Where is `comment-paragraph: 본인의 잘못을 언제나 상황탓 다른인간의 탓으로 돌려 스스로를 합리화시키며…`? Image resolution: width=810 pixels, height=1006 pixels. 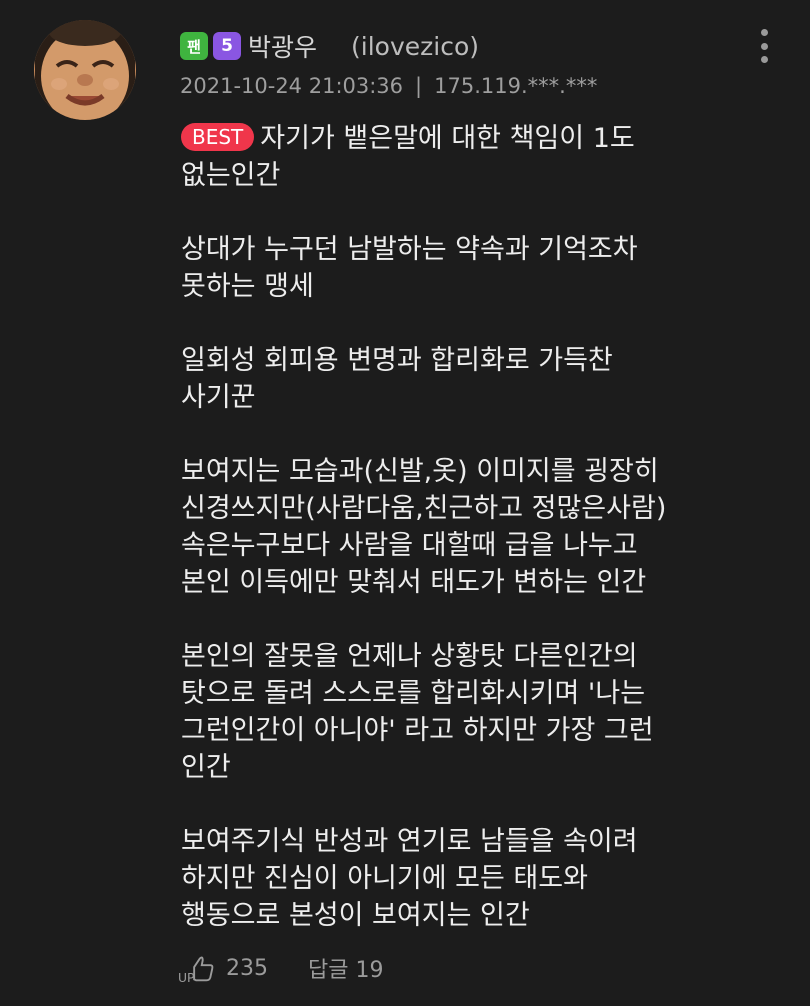
comment-paragraph: 본인의 잘못을 언제나 상황탓 다른인간의 탓으로 돌려 스스로를 합리화시키며… is located at coordinates (486, 712).